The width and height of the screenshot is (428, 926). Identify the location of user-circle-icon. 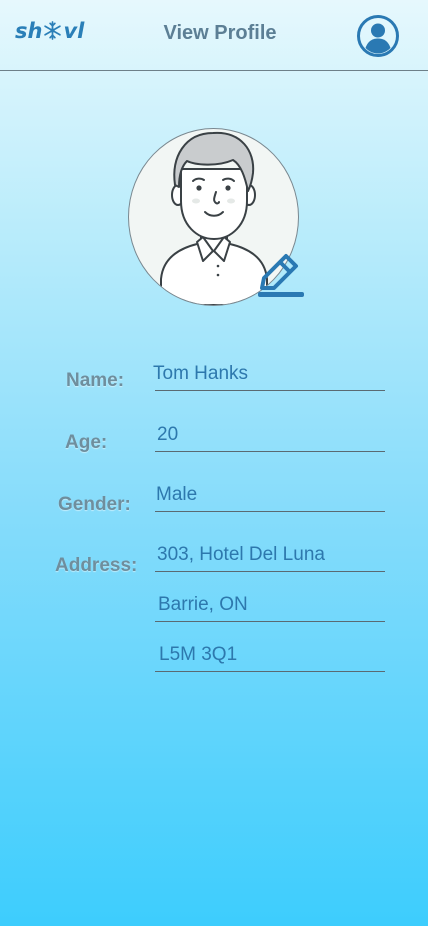
(378, 36).